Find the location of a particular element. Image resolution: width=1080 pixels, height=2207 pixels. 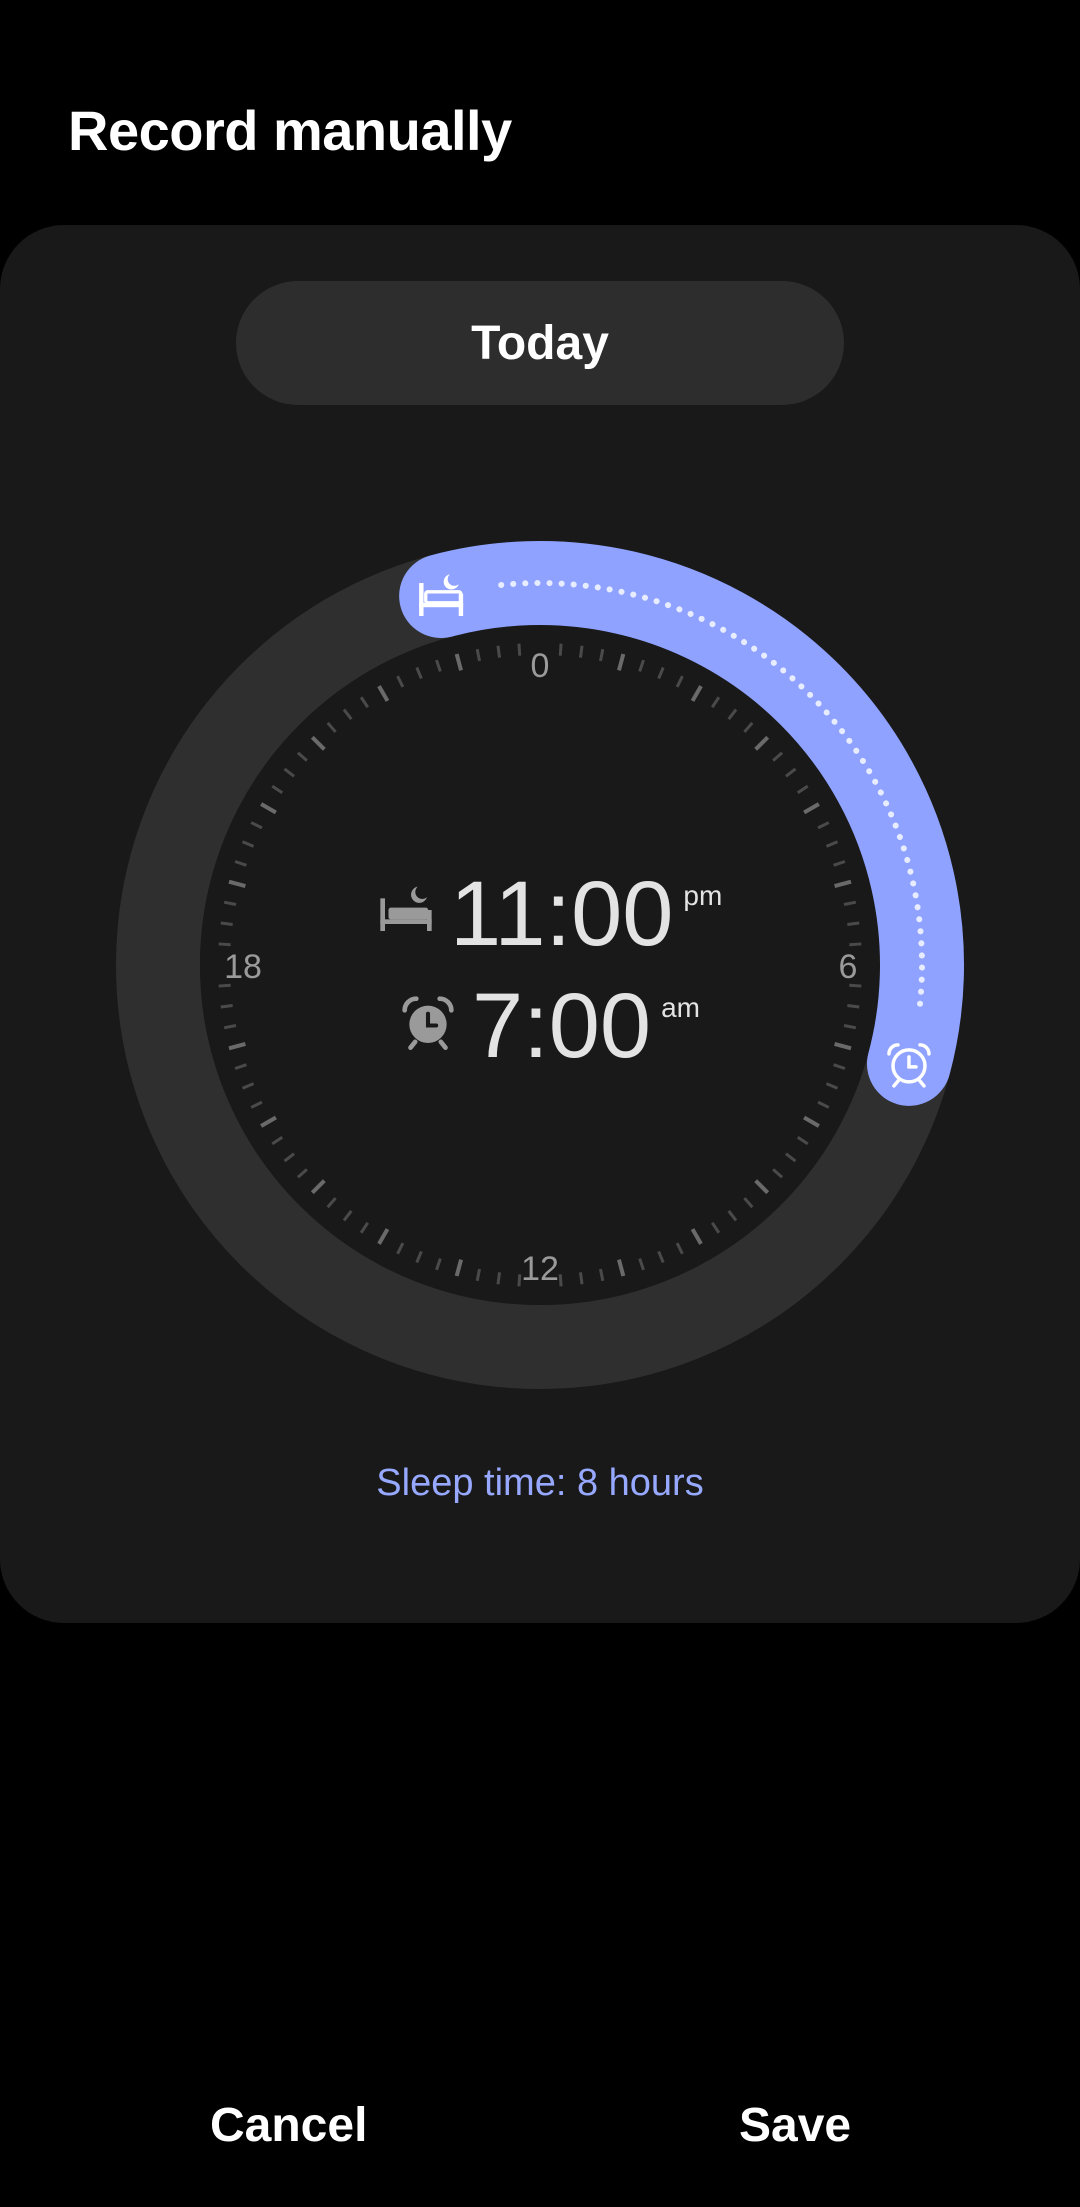

cancel-button: Cancel is located at coordinates (288, 2125).